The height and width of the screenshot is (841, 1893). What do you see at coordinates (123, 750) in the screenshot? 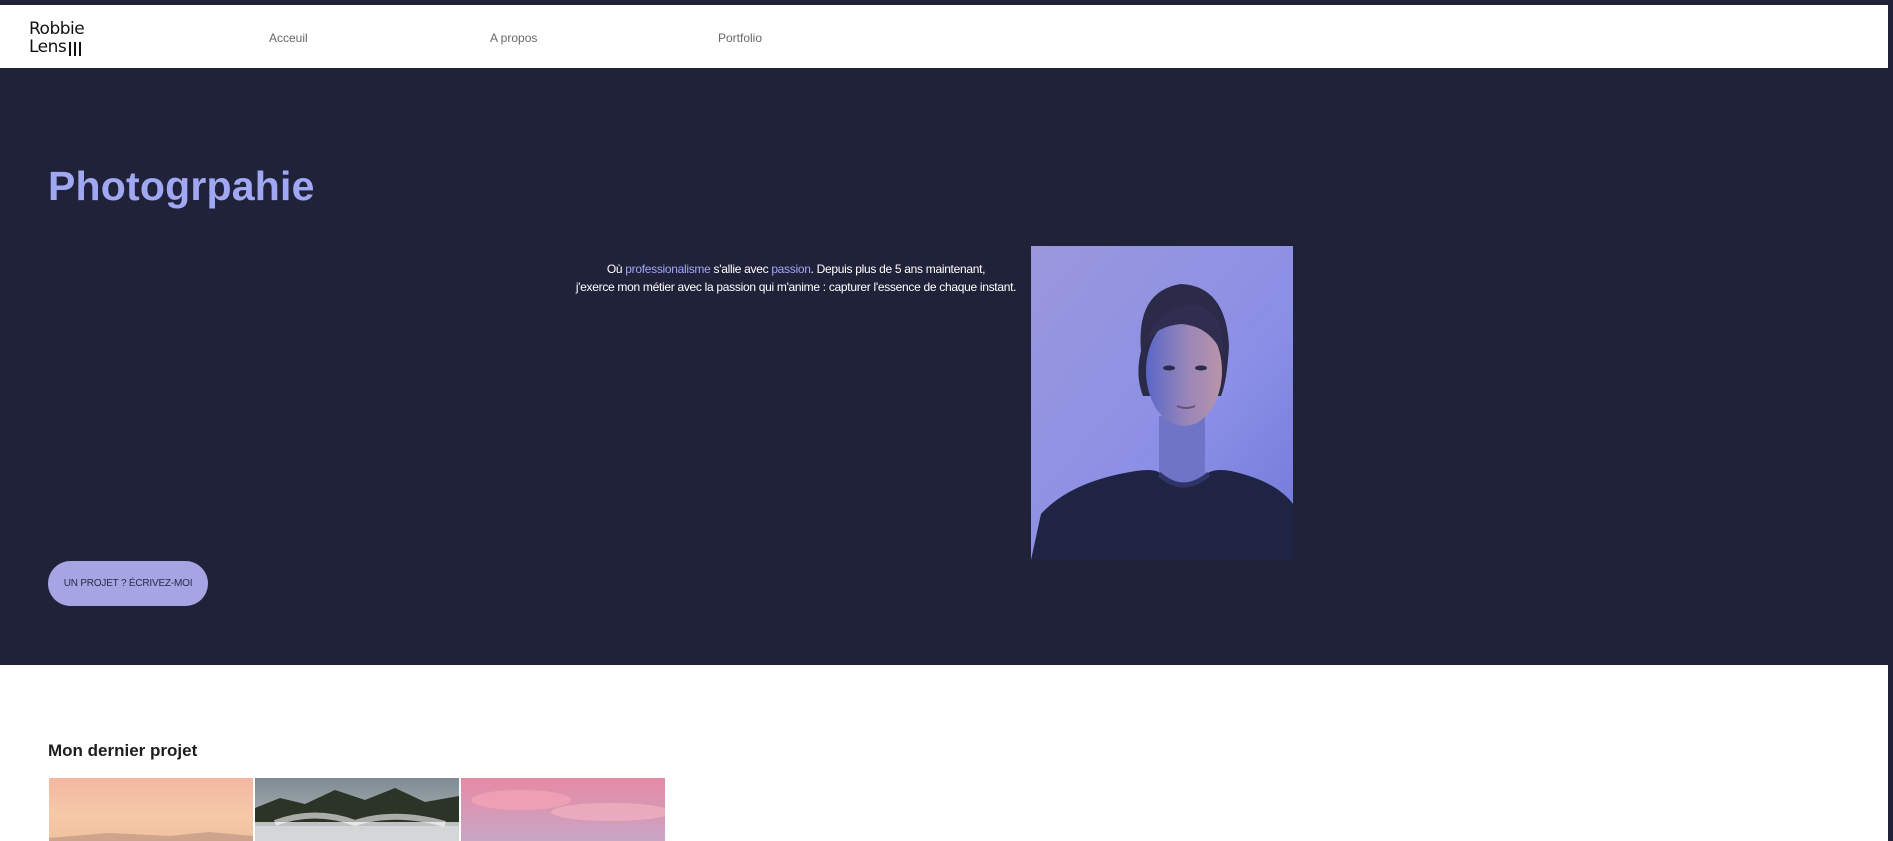
I see `projects-section-title: Mon dernier projet` at bounding box center [123, 750].